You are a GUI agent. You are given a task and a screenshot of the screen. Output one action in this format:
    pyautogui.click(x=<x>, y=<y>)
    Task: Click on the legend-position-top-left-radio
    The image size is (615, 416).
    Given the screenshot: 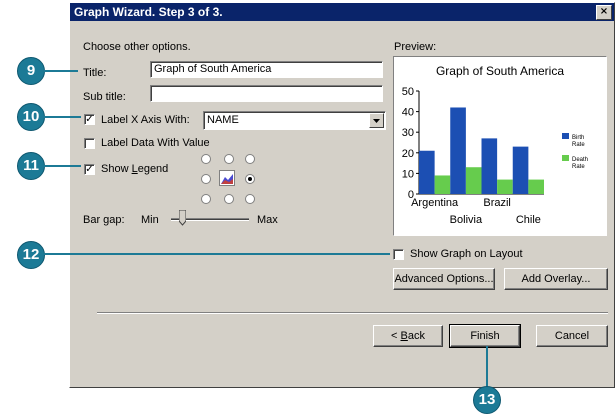 What is the action you would take?
    pyautogui.click(x=206, y=159)
    